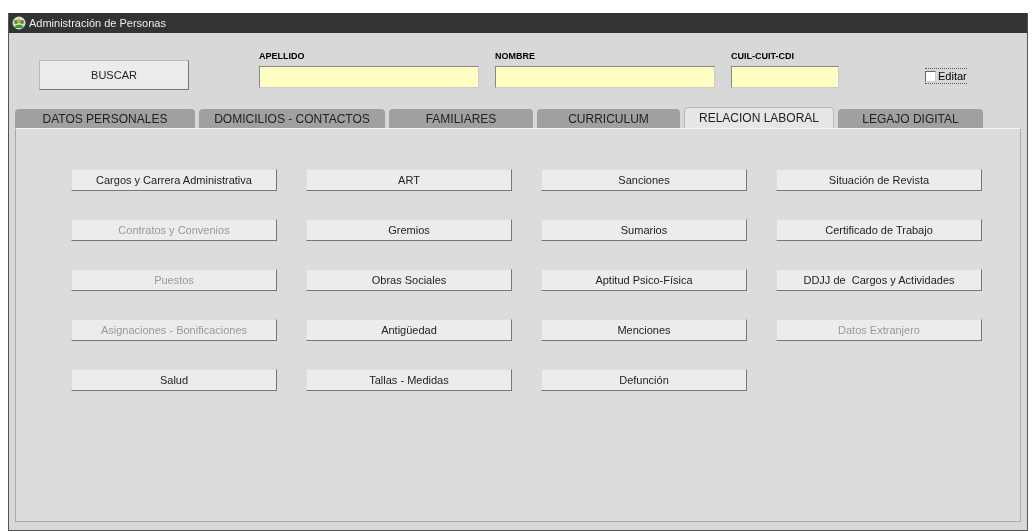  What do you see at coordinates (759, 117) in the screenshot?
I see `tab: RELACION LABORAL` at bounding box center [759, 117].